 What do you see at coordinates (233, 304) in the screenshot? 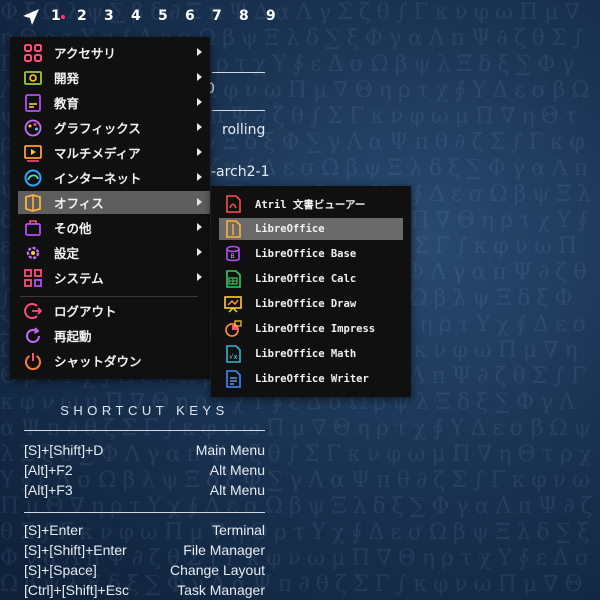
I see `libreoffice-draw-icon` at bounding box center [233, 304].